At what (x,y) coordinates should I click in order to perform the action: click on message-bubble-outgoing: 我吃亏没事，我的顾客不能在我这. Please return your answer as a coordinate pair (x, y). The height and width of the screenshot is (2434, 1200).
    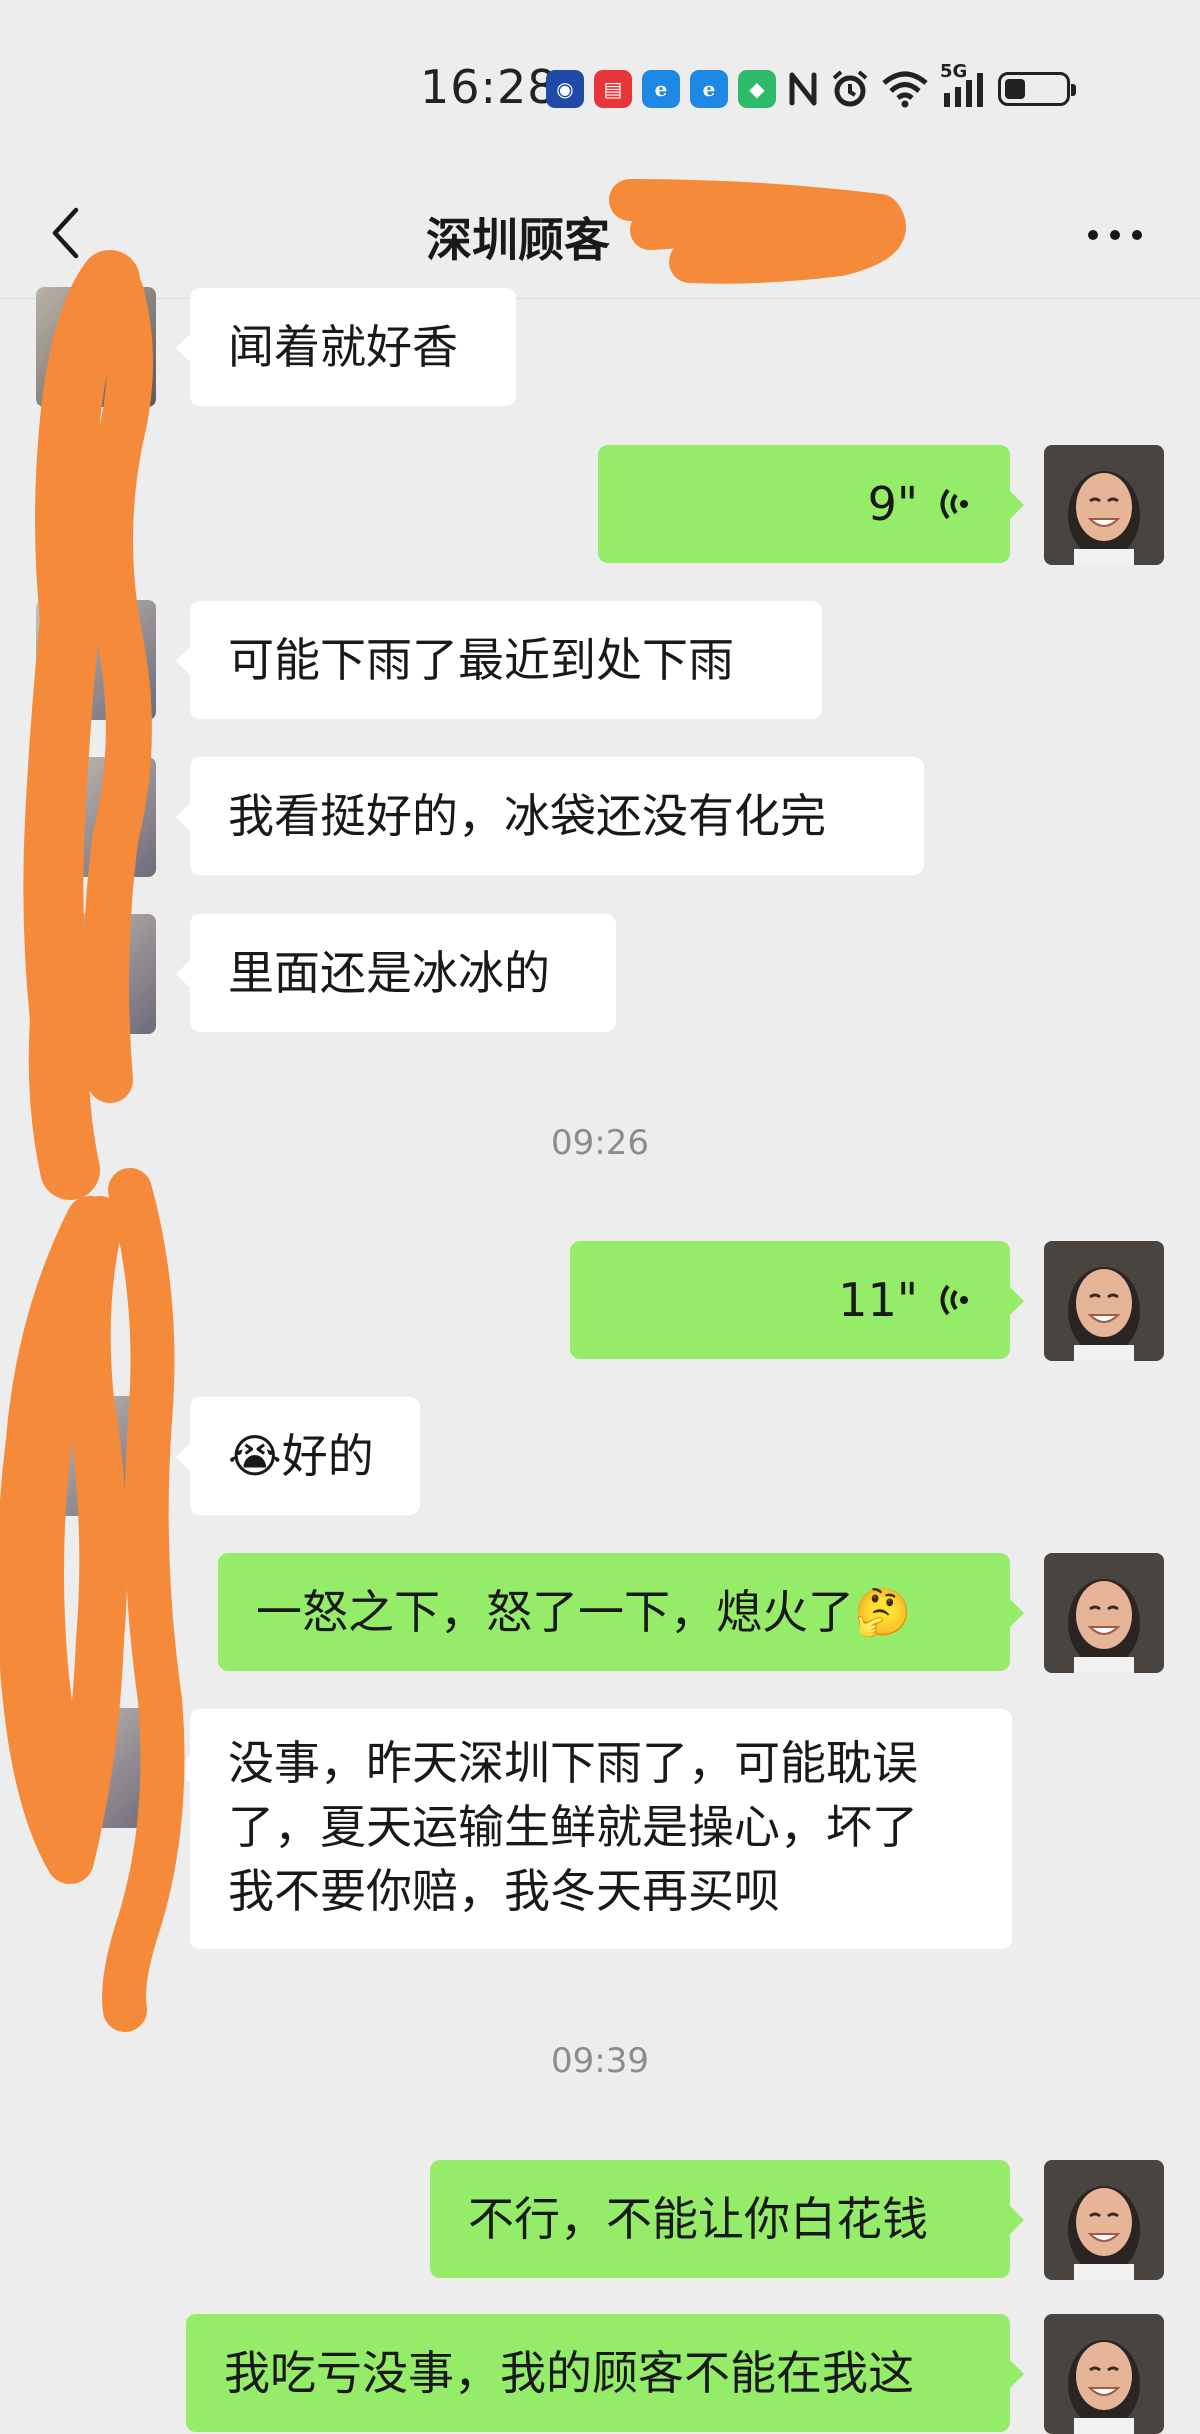
    Looking at the image, I should click on (605, 2373).